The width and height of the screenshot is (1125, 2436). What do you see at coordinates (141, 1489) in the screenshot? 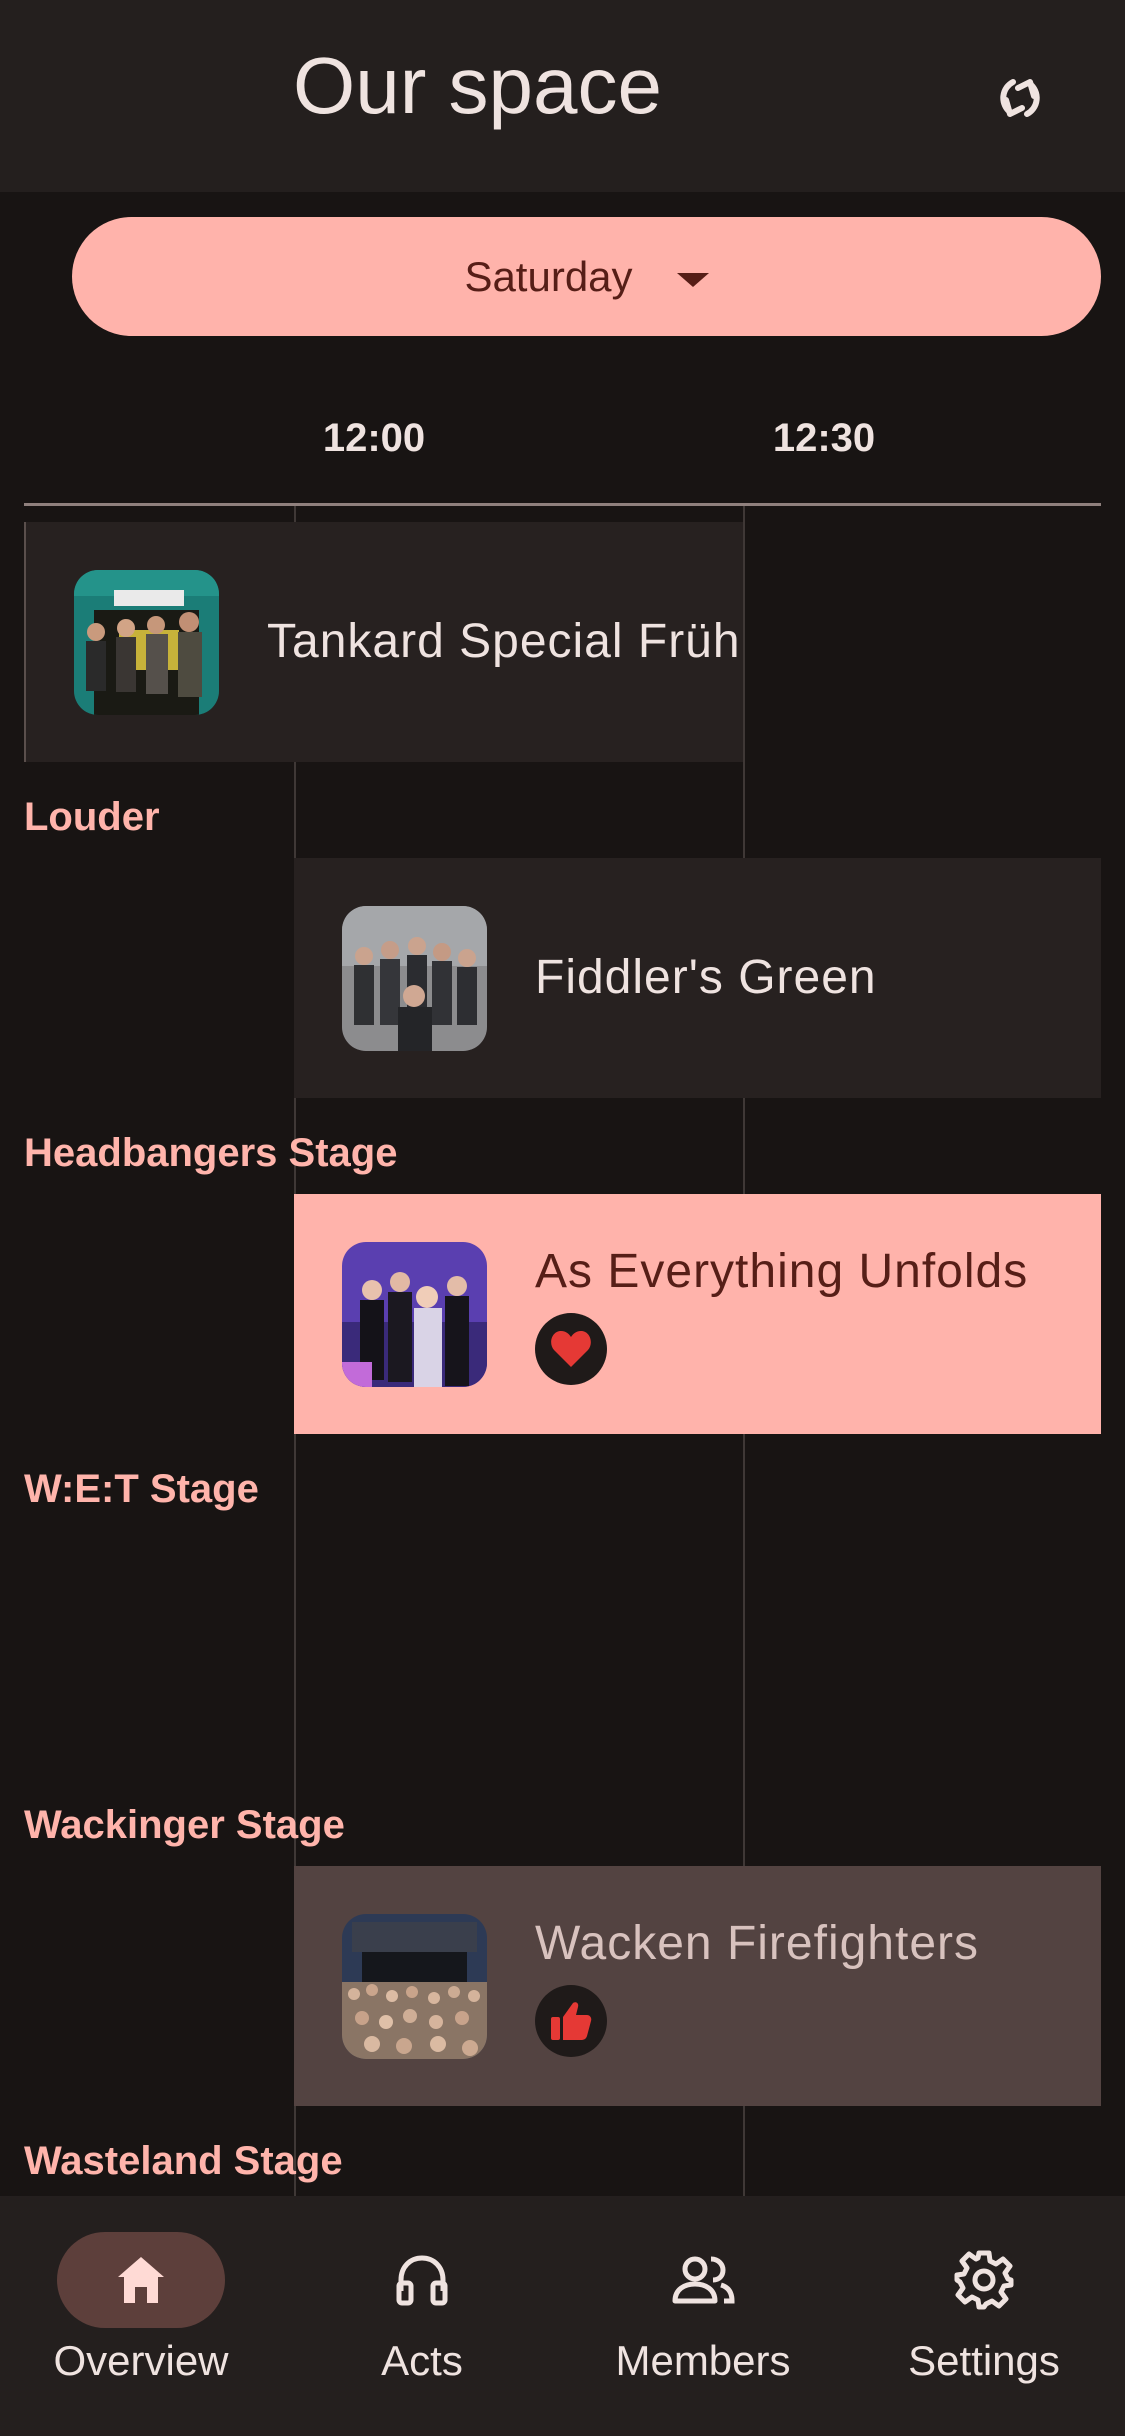
I see `stage-label-wet: W:E:T Stage` at bounding box center [141, 1489].